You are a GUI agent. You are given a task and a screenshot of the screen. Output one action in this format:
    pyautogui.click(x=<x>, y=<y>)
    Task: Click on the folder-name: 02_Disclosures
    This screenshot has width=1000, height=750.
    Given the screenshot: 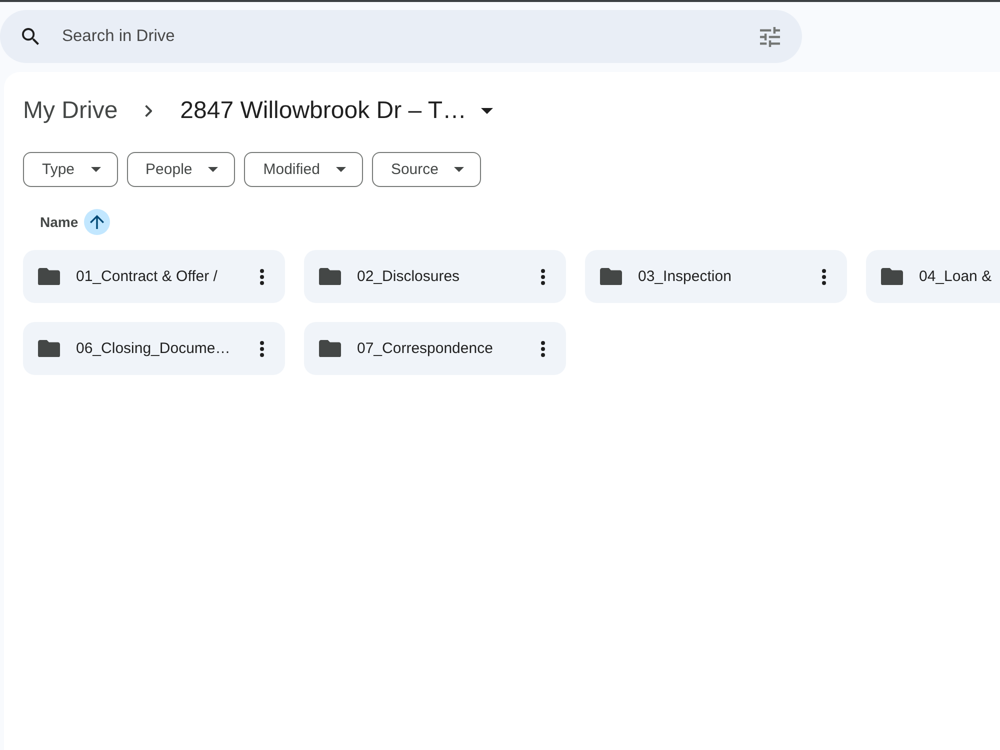 What is the action you would take?
    pyautogui.click(x=409, y=276)
    